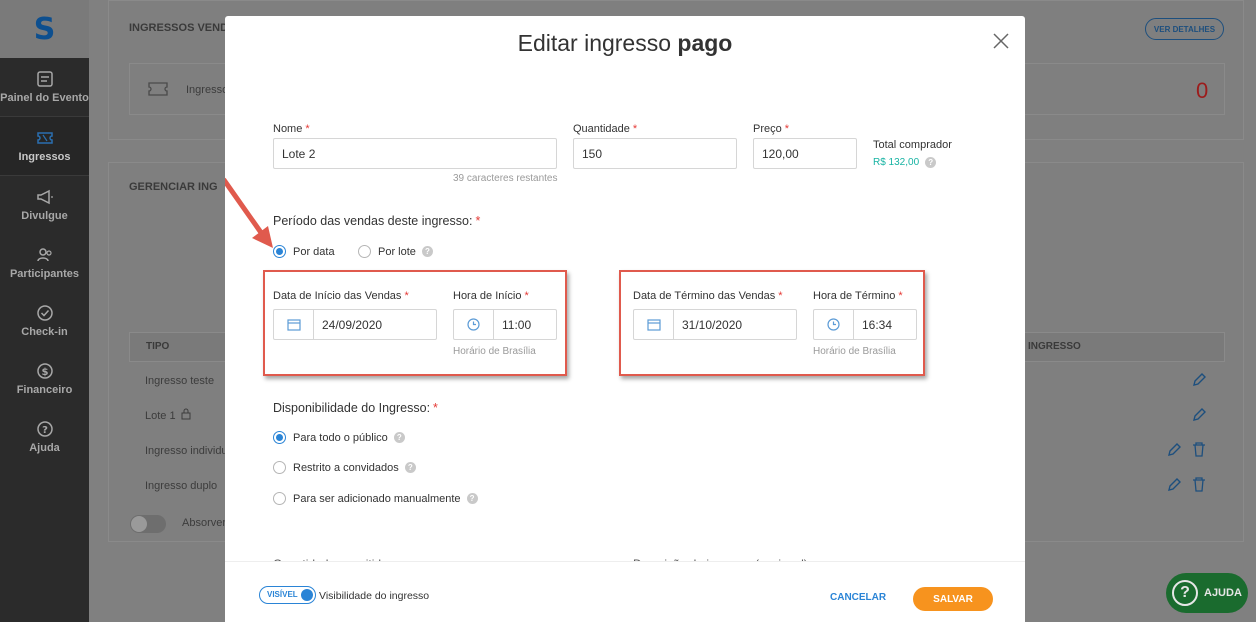 This screenshot has height=622, width=1256. What do you see at coordinates (179, 381) in the screenshot?
I see `table-row: Ingresso teste` at bounding box center [179, 381].